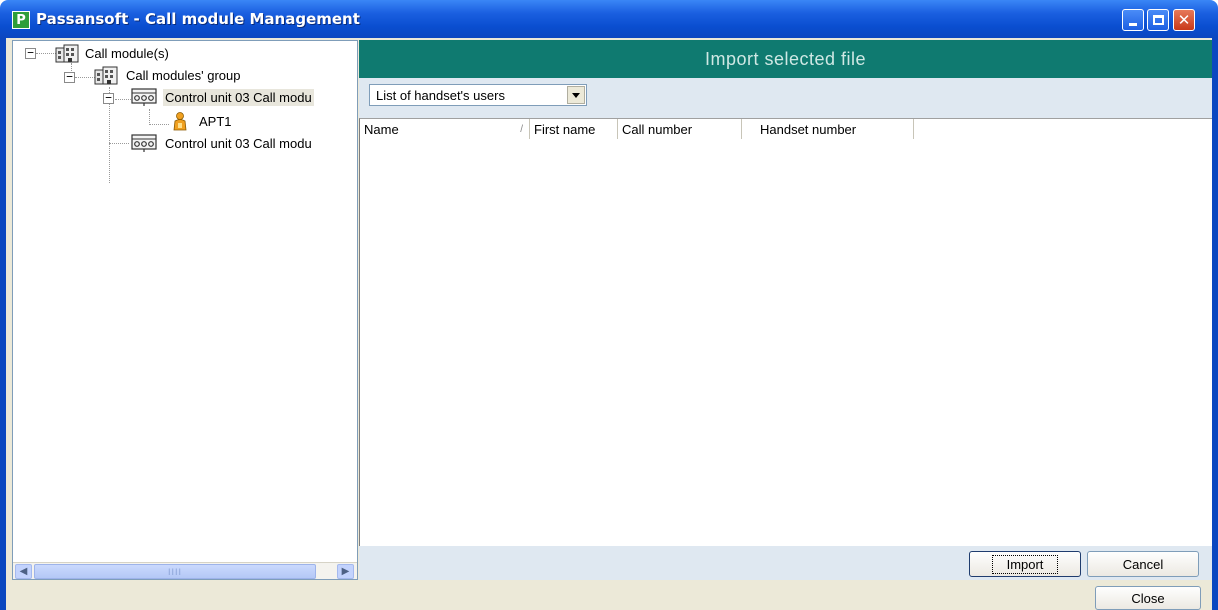 Image resolution: width=1218 pixels, height=610 pixels. I want to click on close-button: Close, so click(1148, 598).